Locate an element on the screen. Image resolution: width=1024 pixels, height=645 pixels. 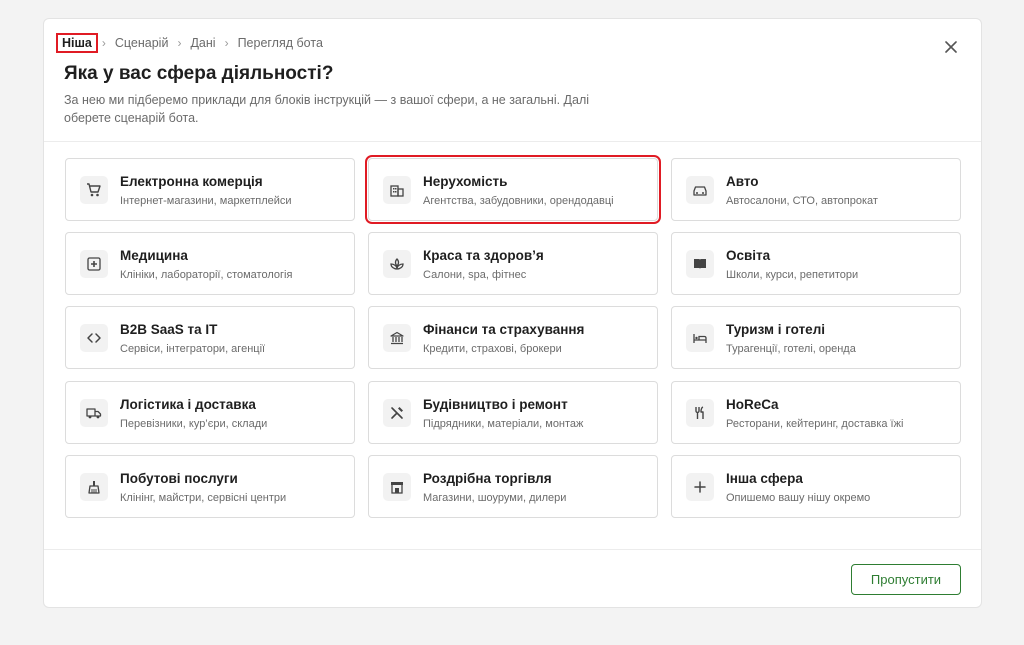
page-title: Яка у вас сфера діяльності? is located at coordinates (199, 73).